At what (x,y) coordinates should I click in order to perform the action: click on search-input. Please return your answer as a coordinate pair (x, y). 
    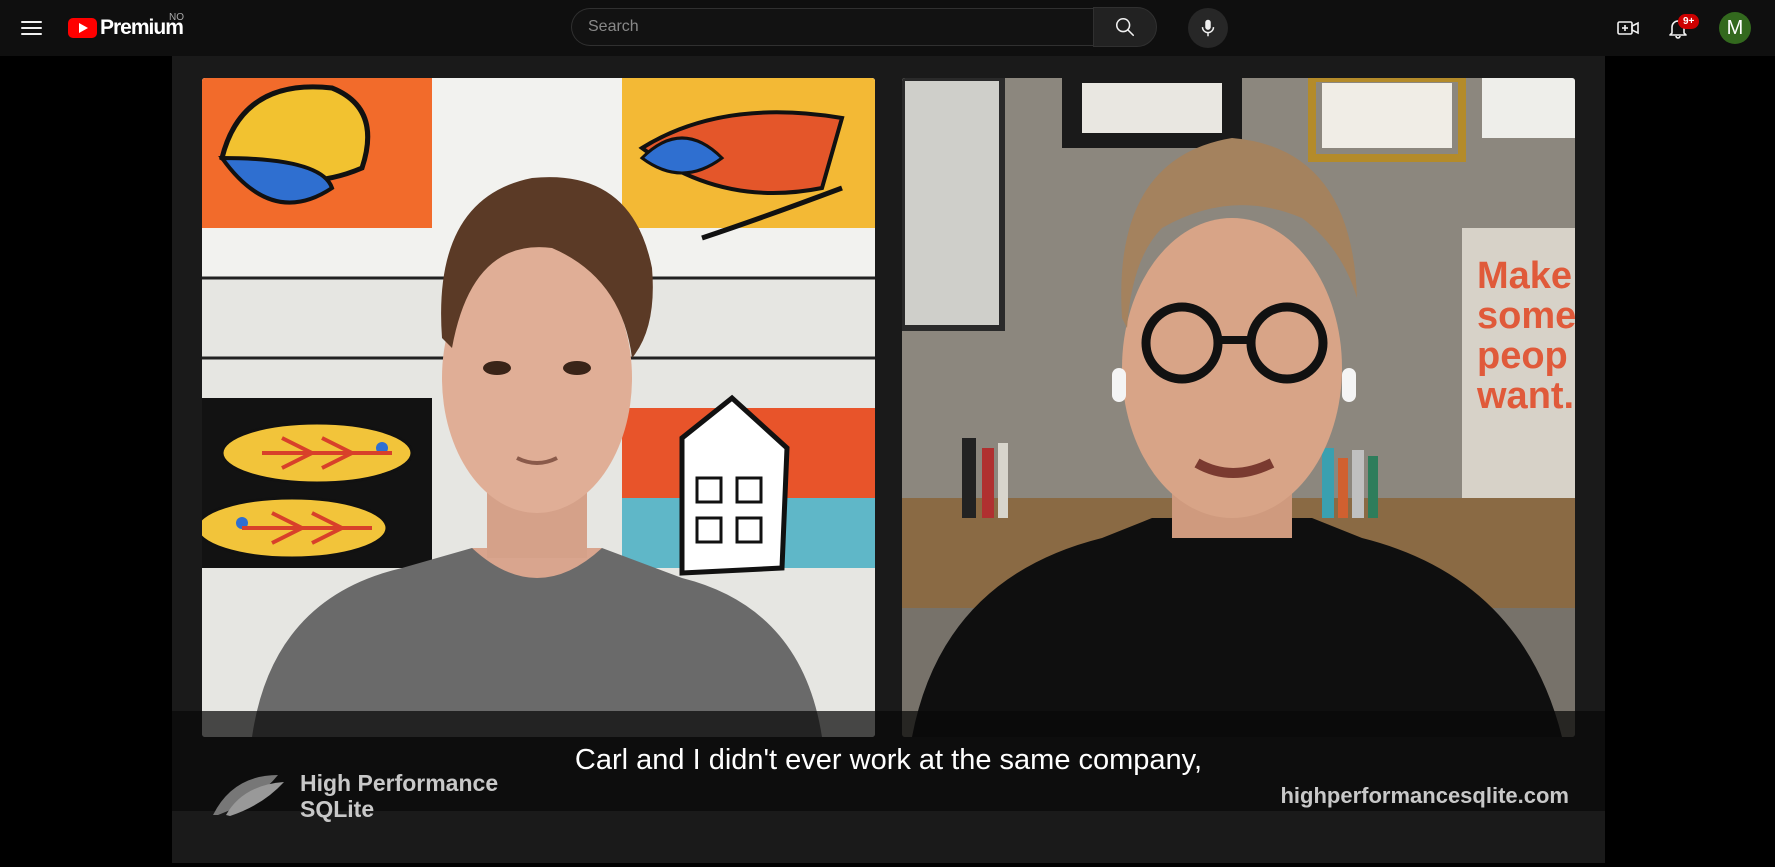
    Looking at the image, I should click on (832, 27).